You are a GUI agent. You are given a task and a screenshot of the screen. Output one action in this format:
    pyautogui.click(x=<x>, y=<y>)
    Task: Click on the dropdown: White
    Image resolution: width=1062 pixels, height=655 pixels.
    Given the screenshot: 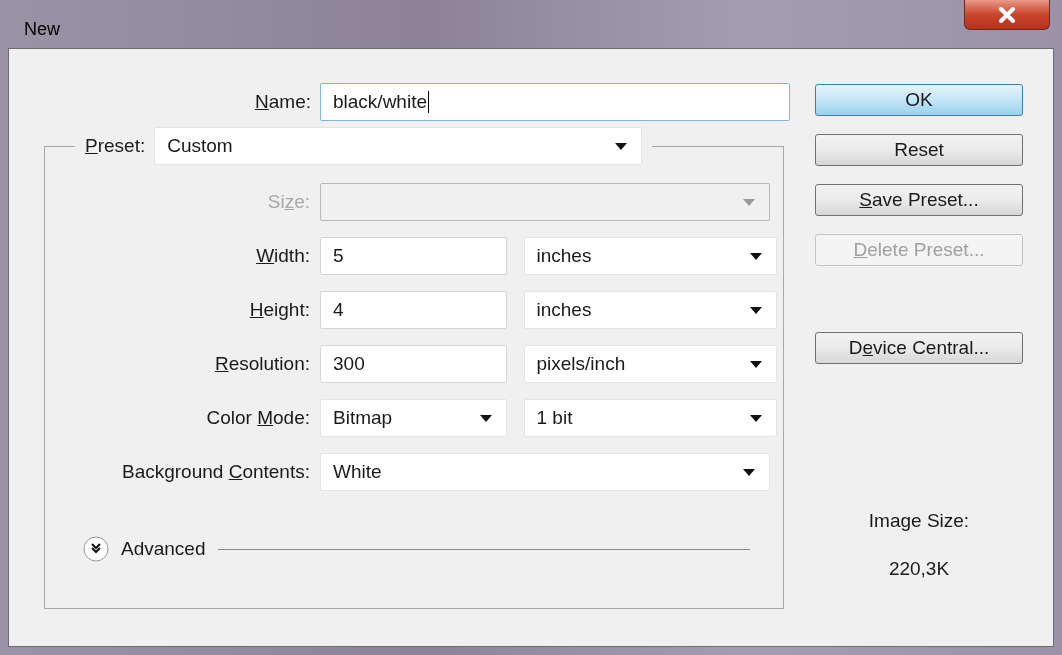 What is the action you would take?
    pyautogui.click(x=545, y=472)
    